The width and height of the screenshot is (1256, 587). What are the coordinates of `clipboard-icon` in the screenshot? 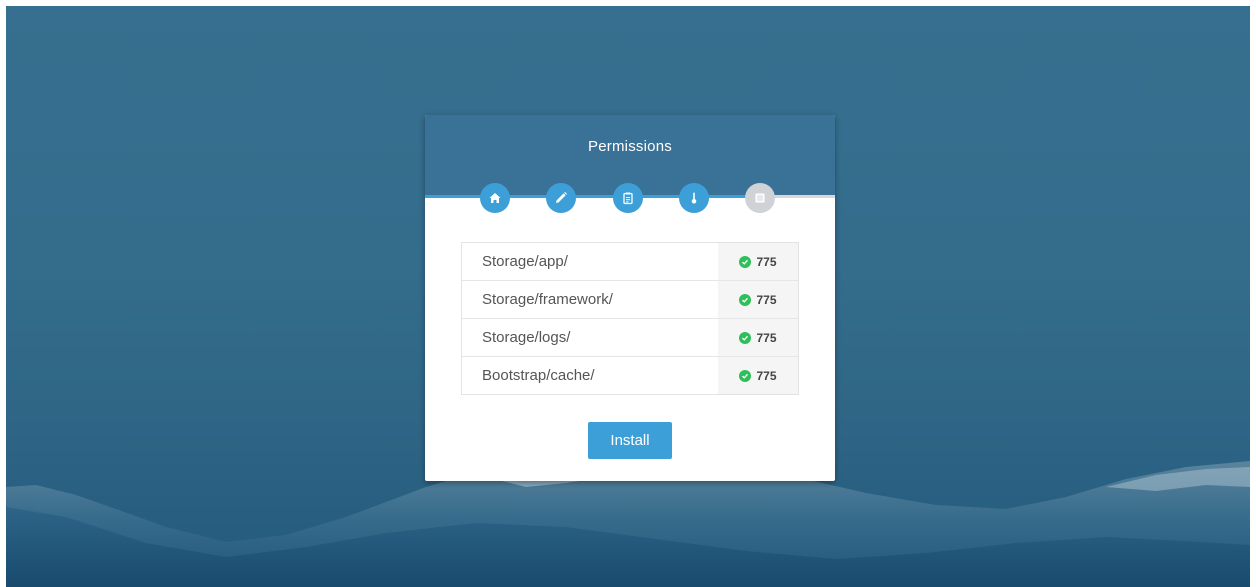 It's located at (628, 198).